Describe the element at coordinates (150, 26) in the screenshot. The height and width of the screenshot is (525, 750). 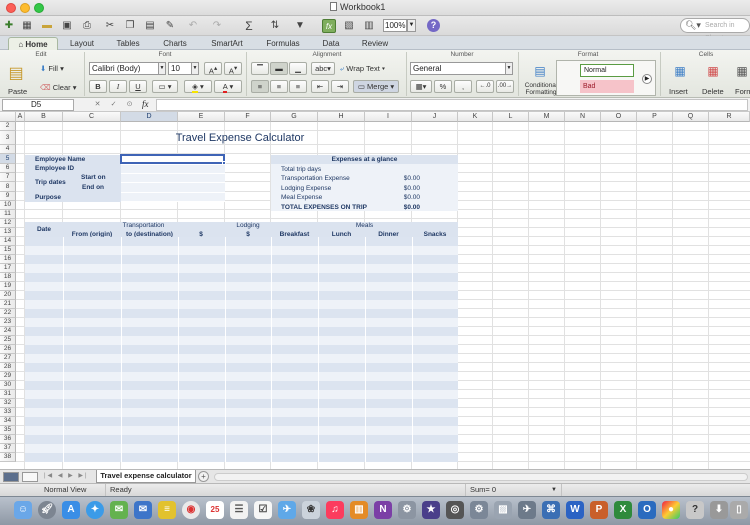
I see `paste-icon: ▤` at that location.